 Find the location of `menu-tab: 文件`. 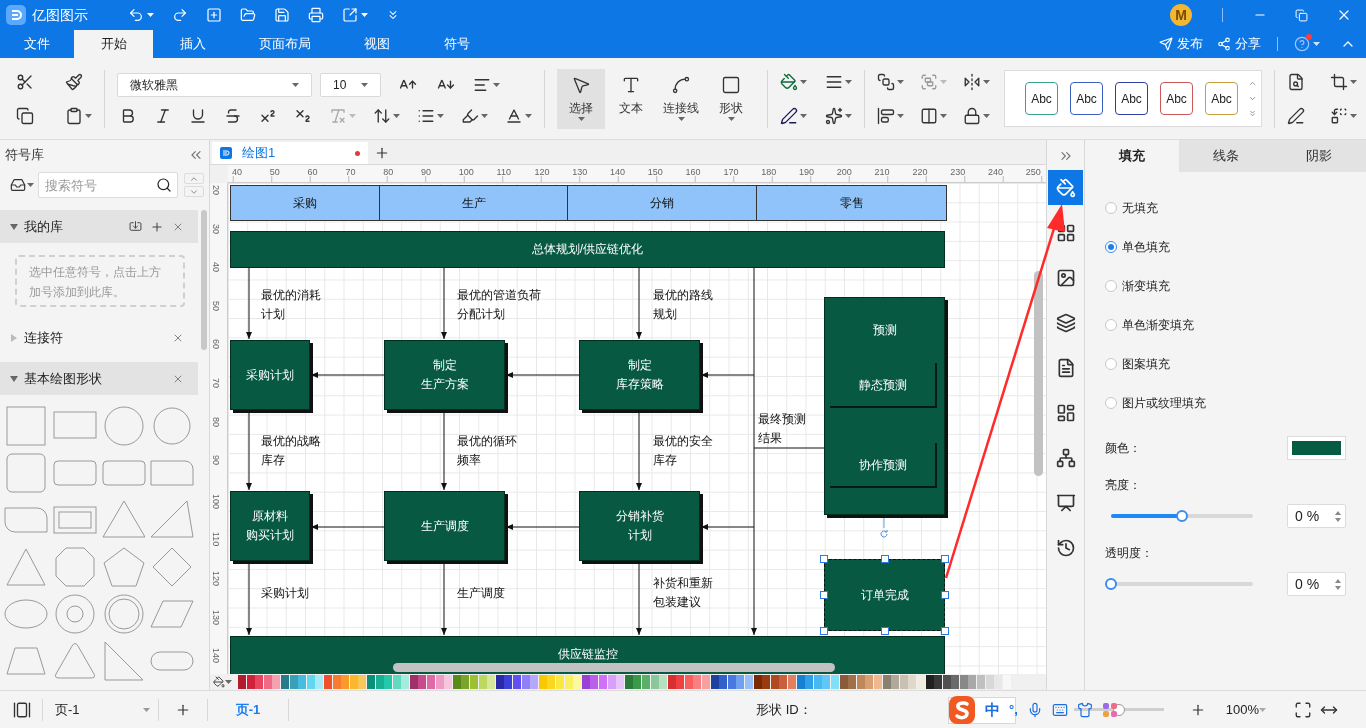

menu-tab: 文件 is located at coordinates (37, 44).